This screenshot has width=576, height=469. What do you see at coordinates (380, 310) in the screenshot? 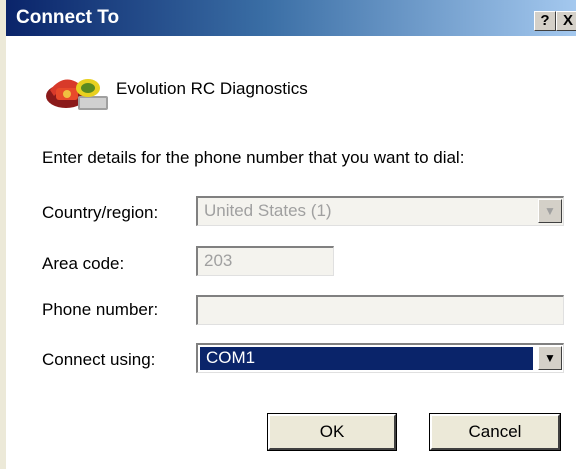
I see `phone-number-field` at bounding box center [380, 310].